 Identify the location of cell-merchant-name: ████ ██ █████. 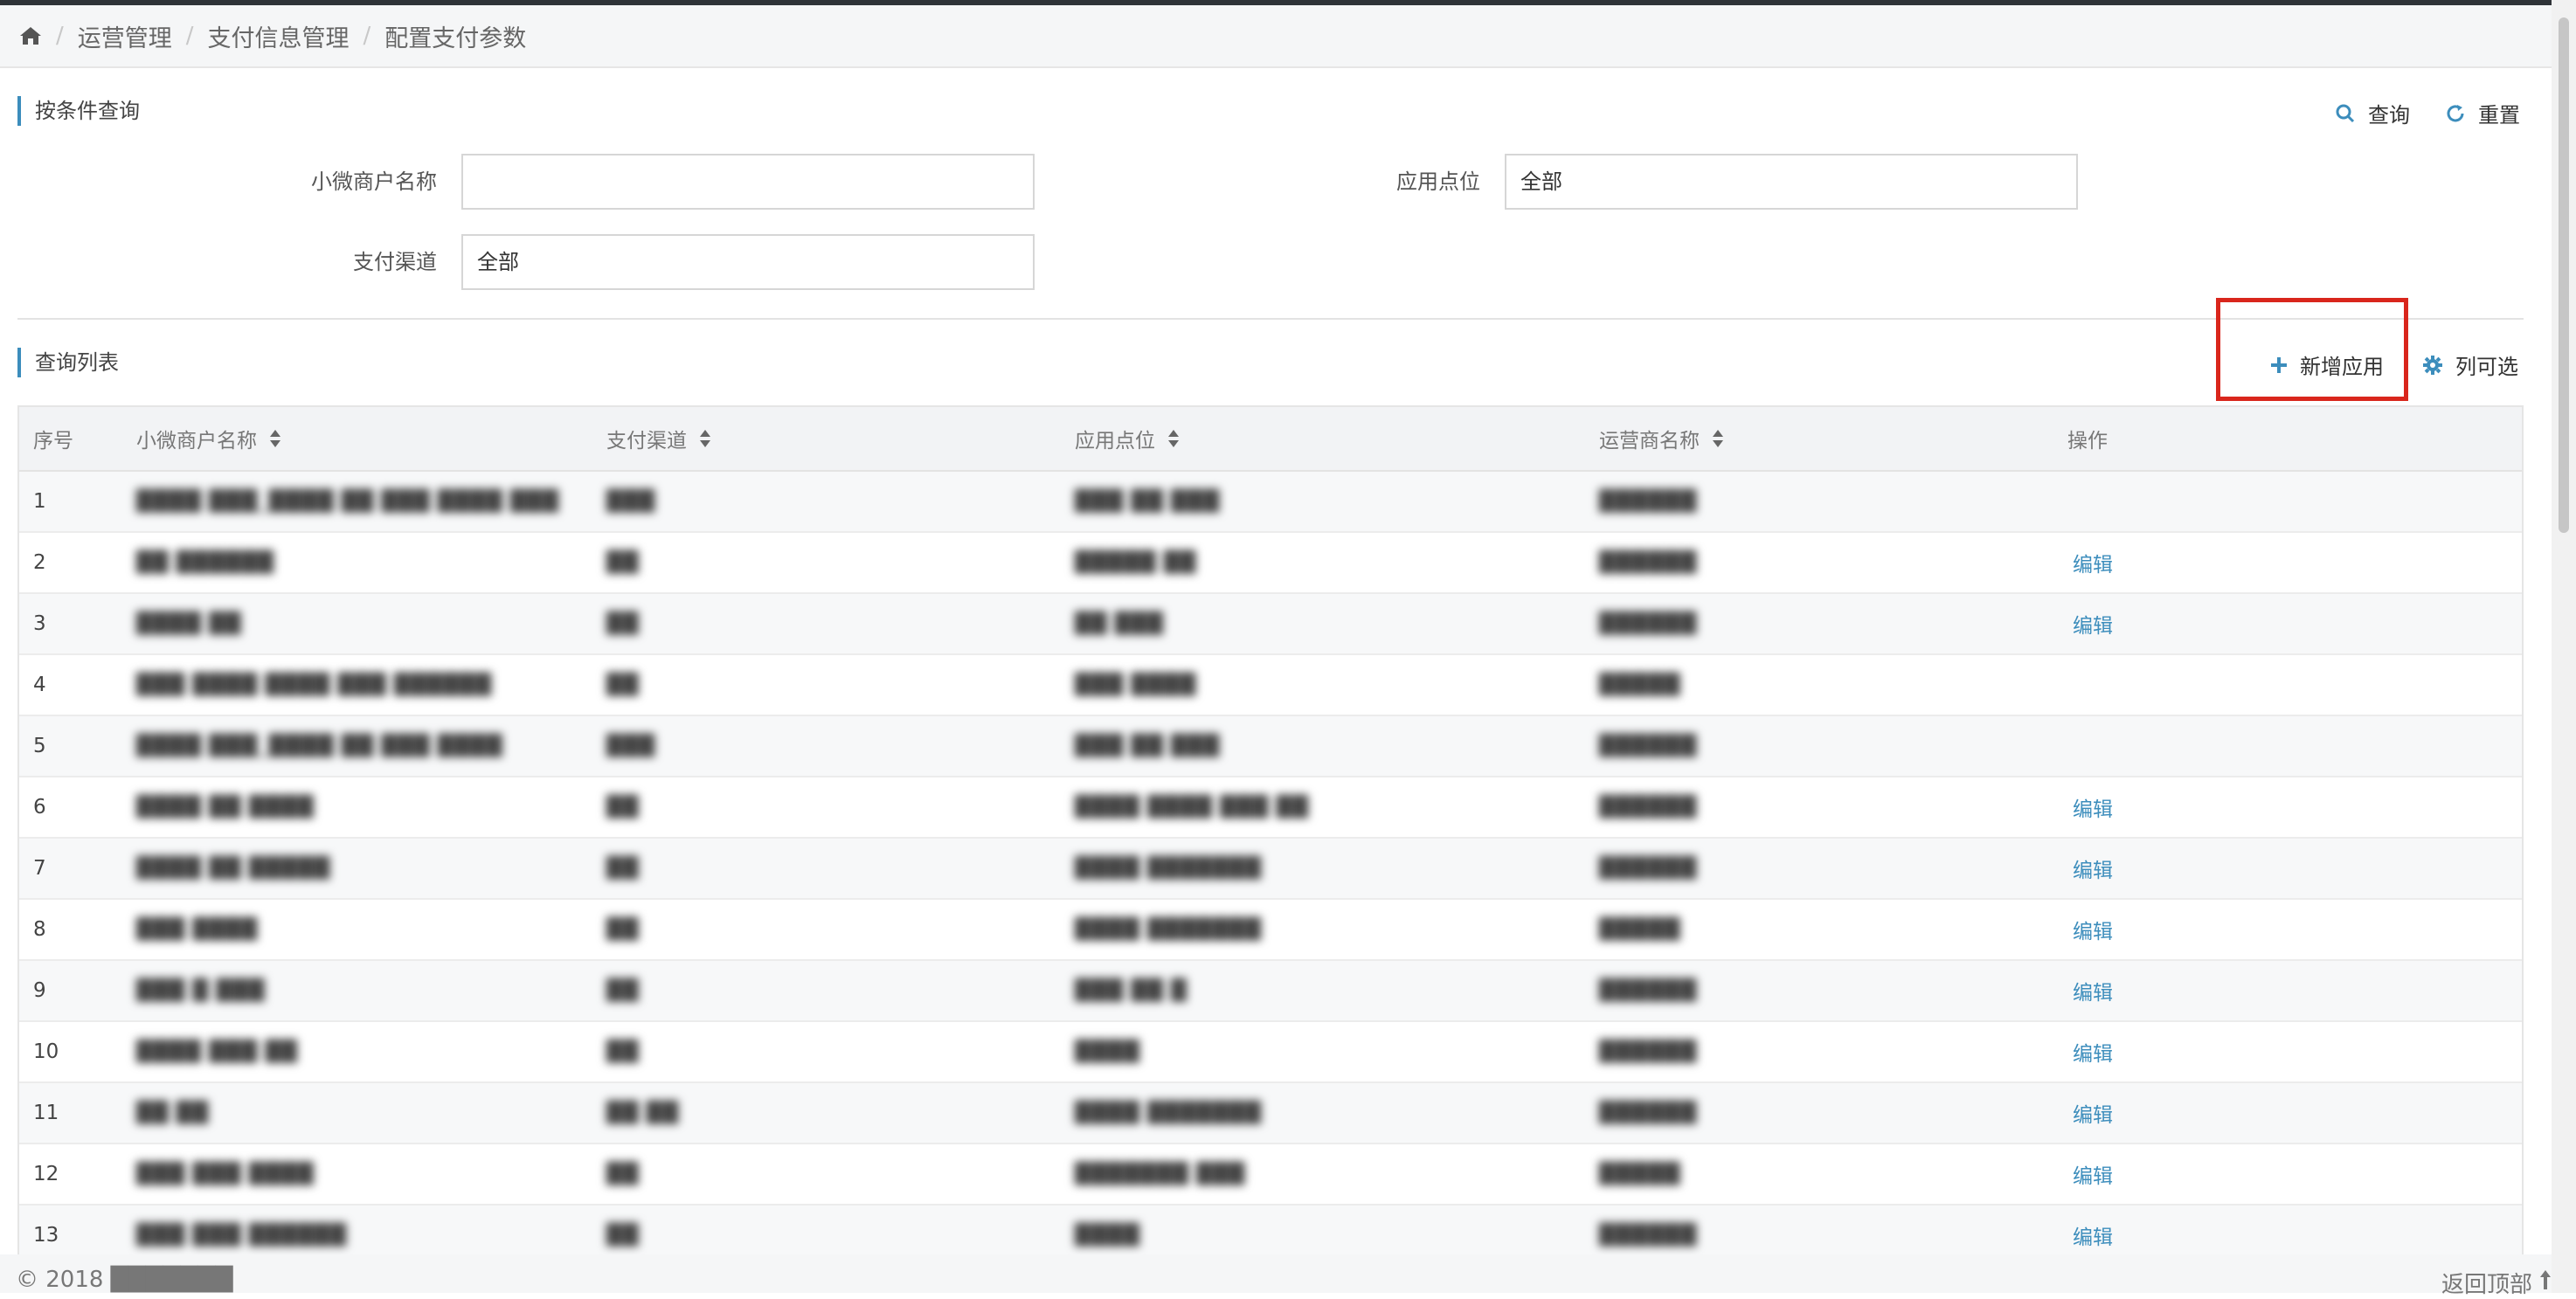
(233, 869).